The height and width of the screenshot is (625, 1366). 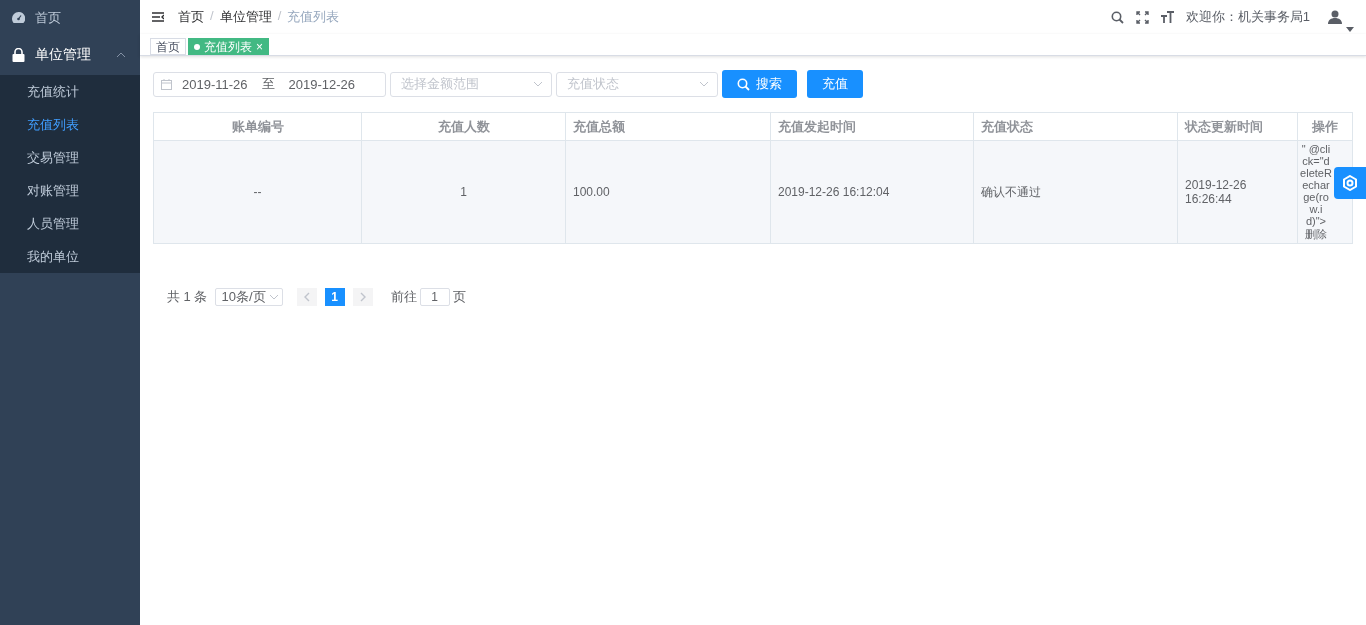 I want to click on sidebar-item: 首页, so click(x=70, y=17).